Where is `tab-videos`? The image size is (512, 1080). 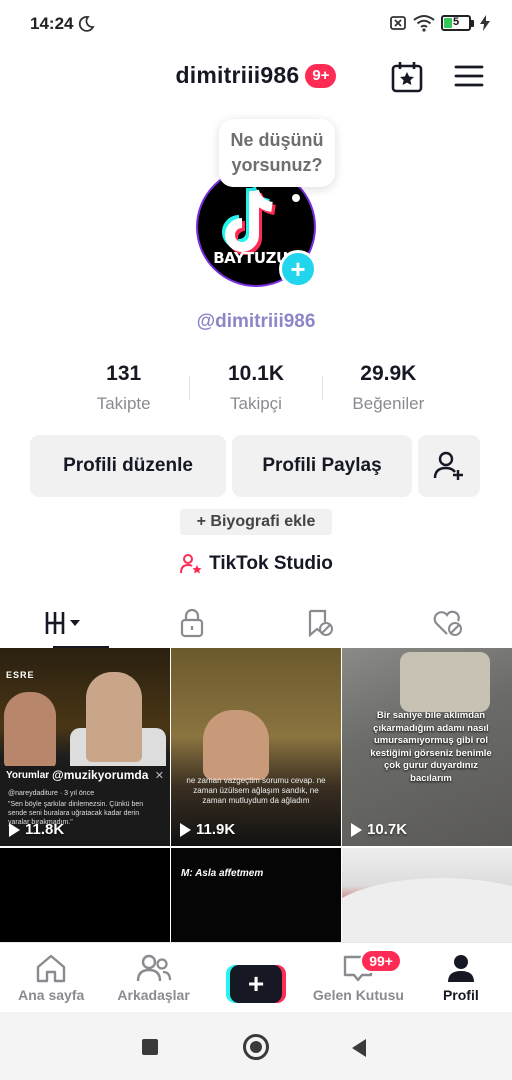
tab-videos is located at coordinates (64, 623).